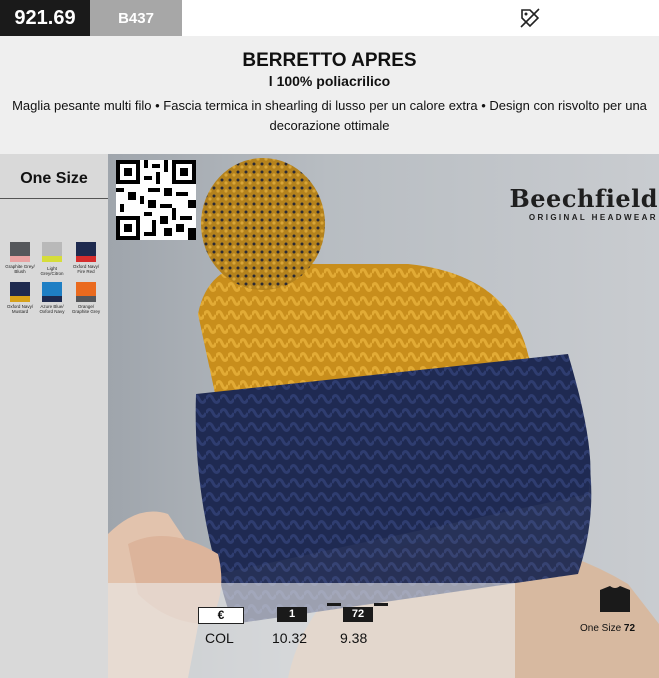  Describe the element at coordinates (52, 271) in the screenshot. I see `color-name: Light Grey/Citron` at that location.